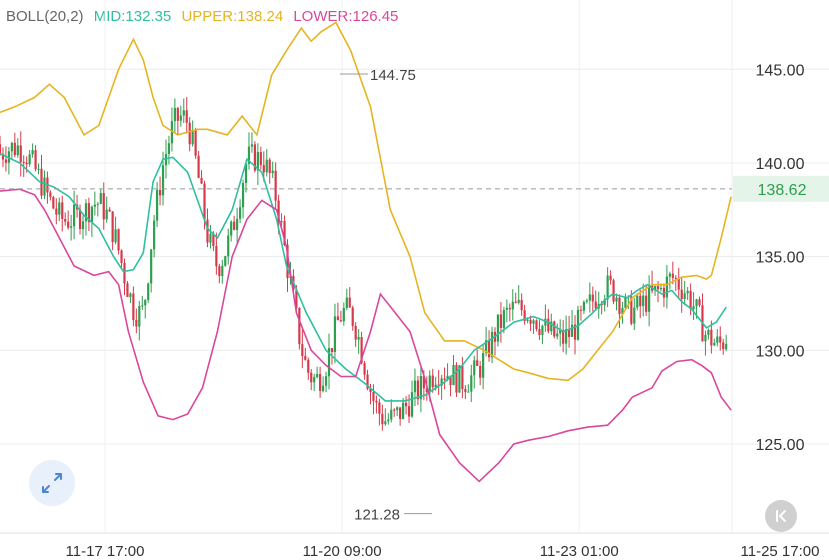  I want to click on x-tick-label: 11-20 09:00, so click(342, 551).